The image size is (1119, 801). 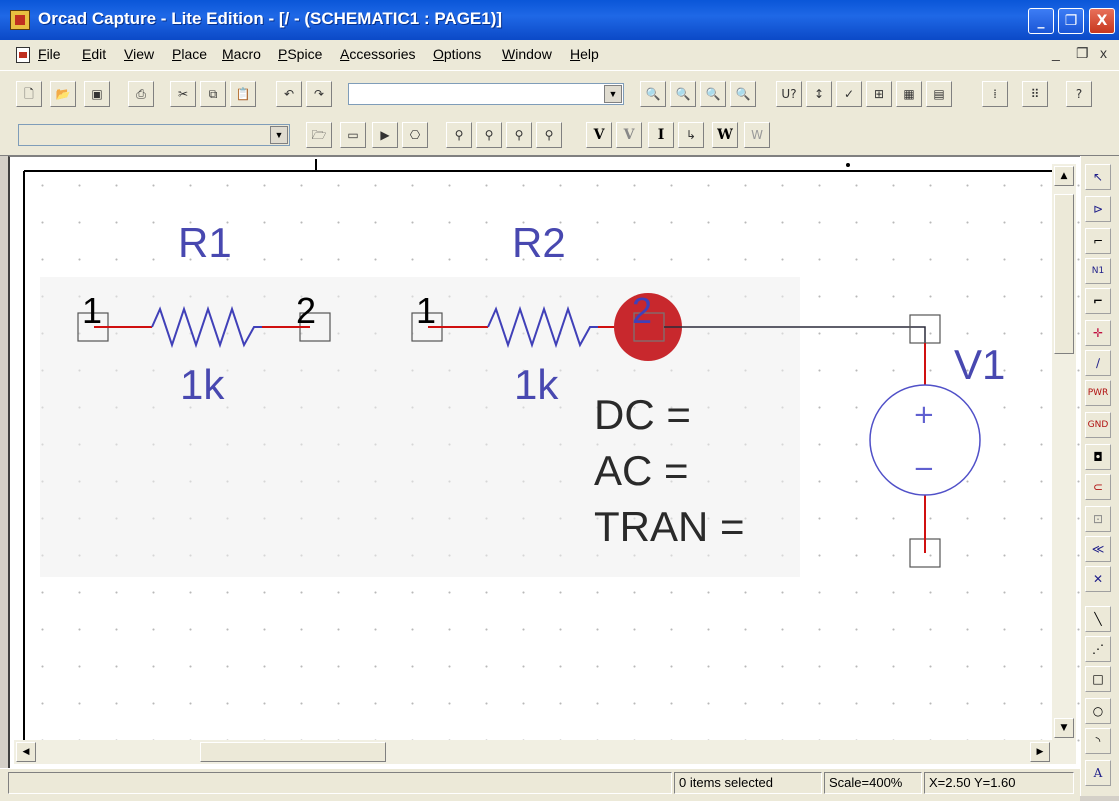 What do you see at coordinates (1035, 94) in the screenshot?
I see `project-manager-icon: ⠿` at bounding box center [1035, 94].